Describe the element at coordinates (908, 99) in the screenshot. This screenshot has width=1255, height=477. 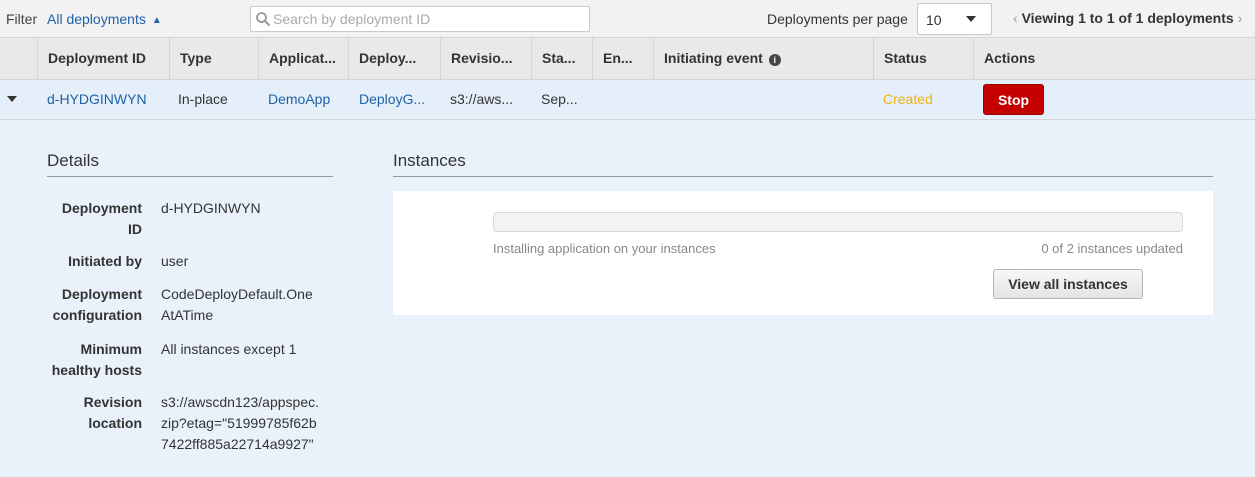
I see `status-badge: Created` at that location.